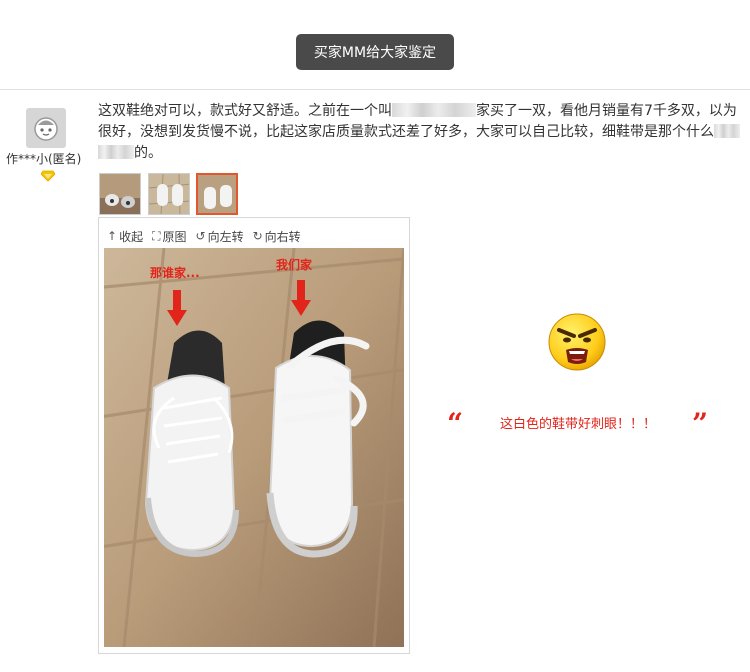 The height and width of the screenshot is (672, 750). What do you see at coordinates (578, 424) in the screenshot?
I see `comment-caption: 这白色的鞋带好刺眼！！！` at bounding box center [578, 424].